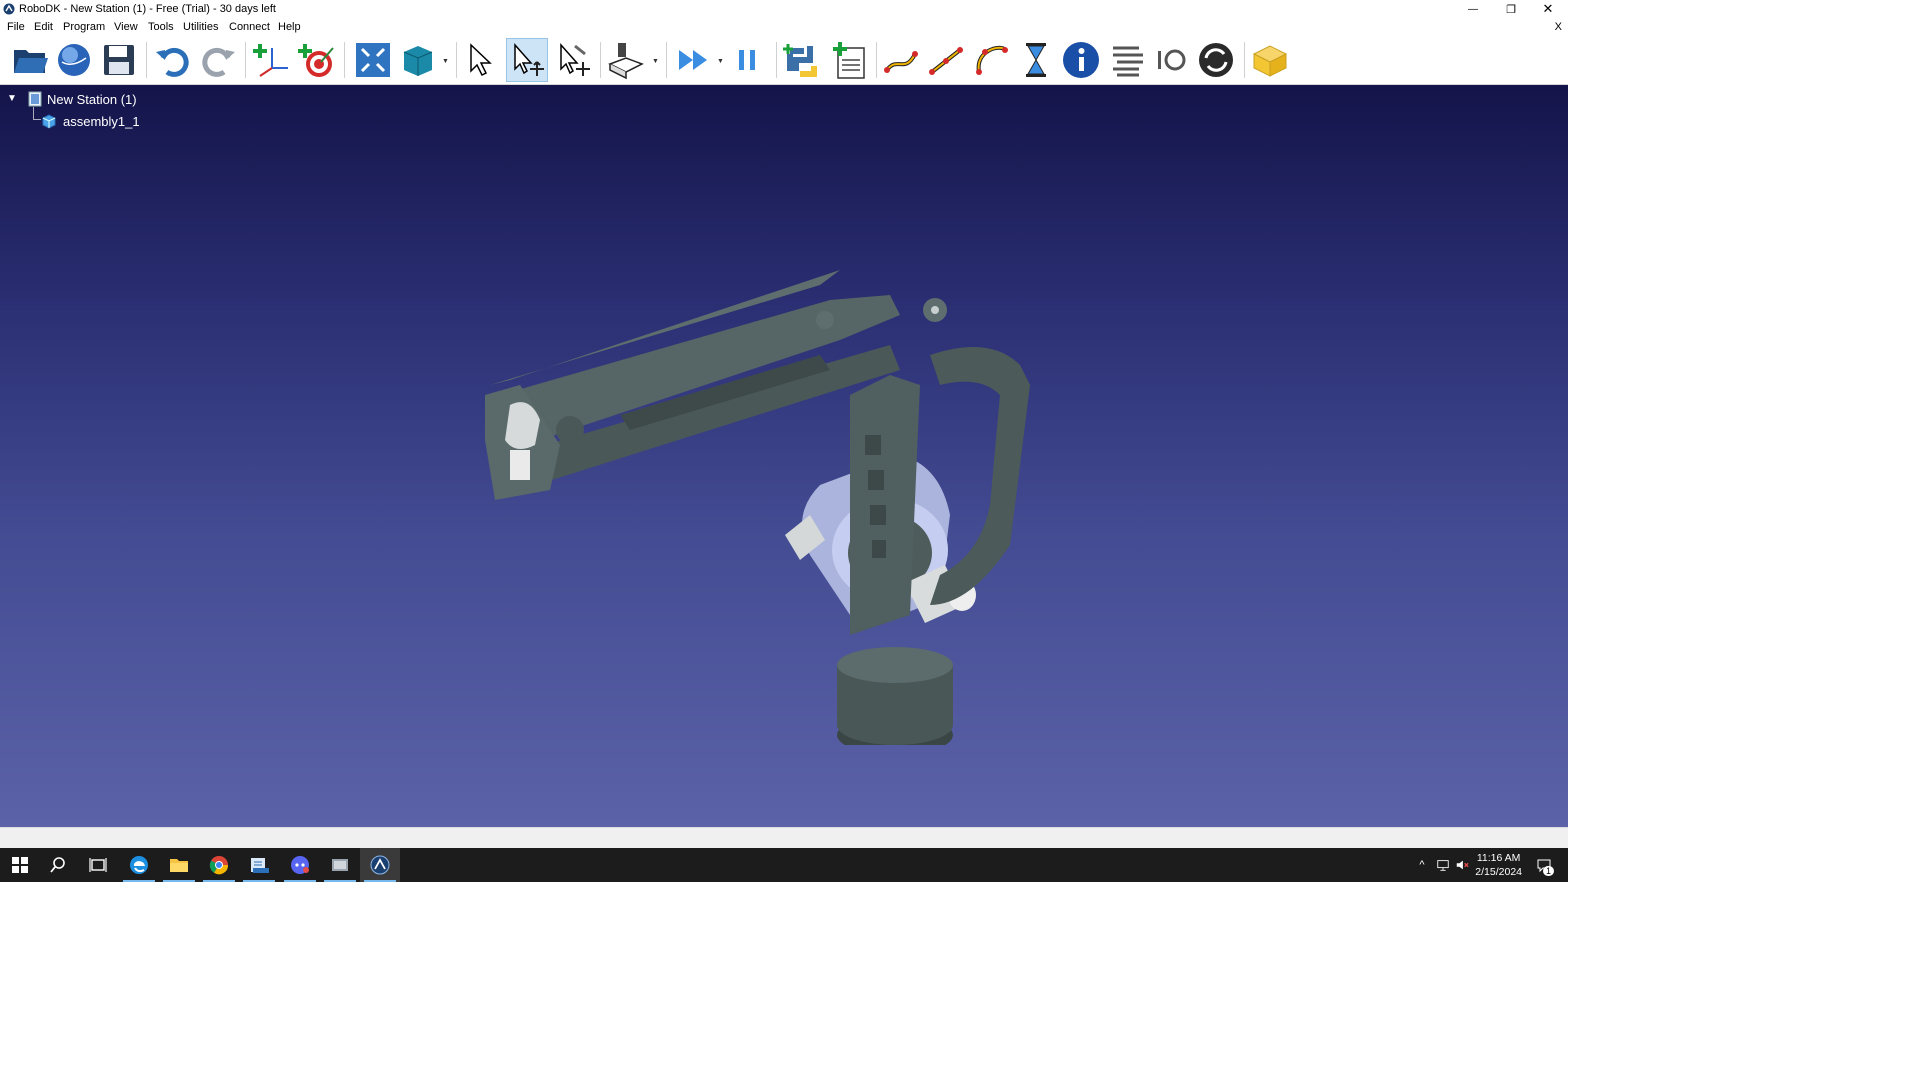 The image size is (1920, 1080). I want to click on robodk-icon, so click(380, 865).